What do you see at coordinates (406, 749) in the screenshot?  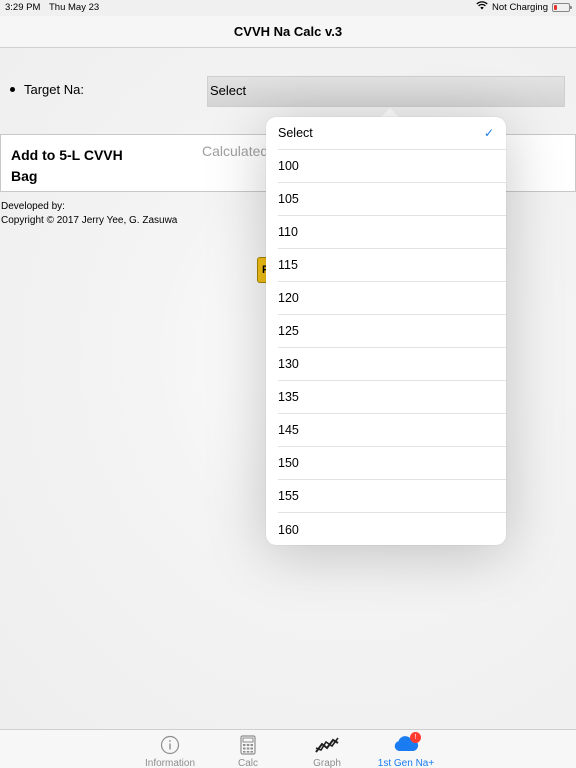 I see `tab-1st-gen-na: ! 1st Gen Na+` at bounding box center [406, 749].